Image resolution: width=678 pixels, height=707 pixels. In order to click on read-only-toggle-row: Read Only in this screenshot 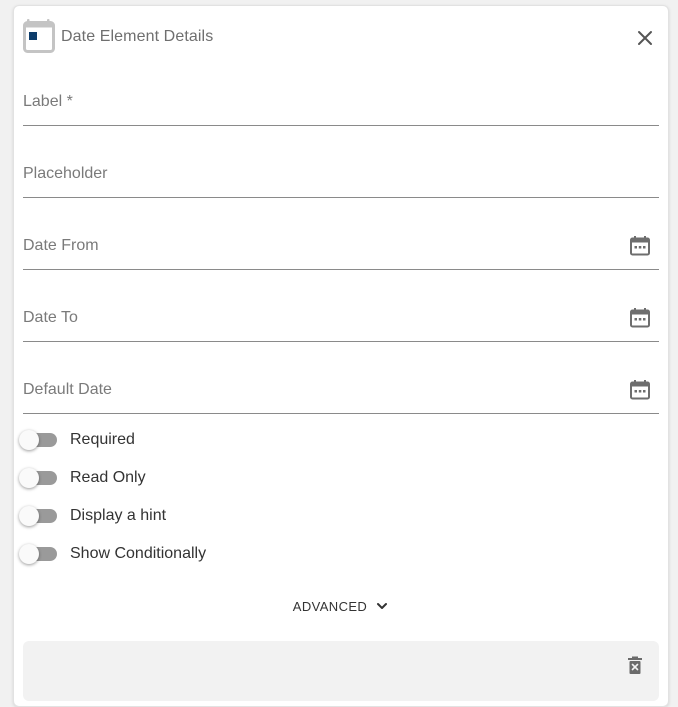, I will do `click(219, 478)`.